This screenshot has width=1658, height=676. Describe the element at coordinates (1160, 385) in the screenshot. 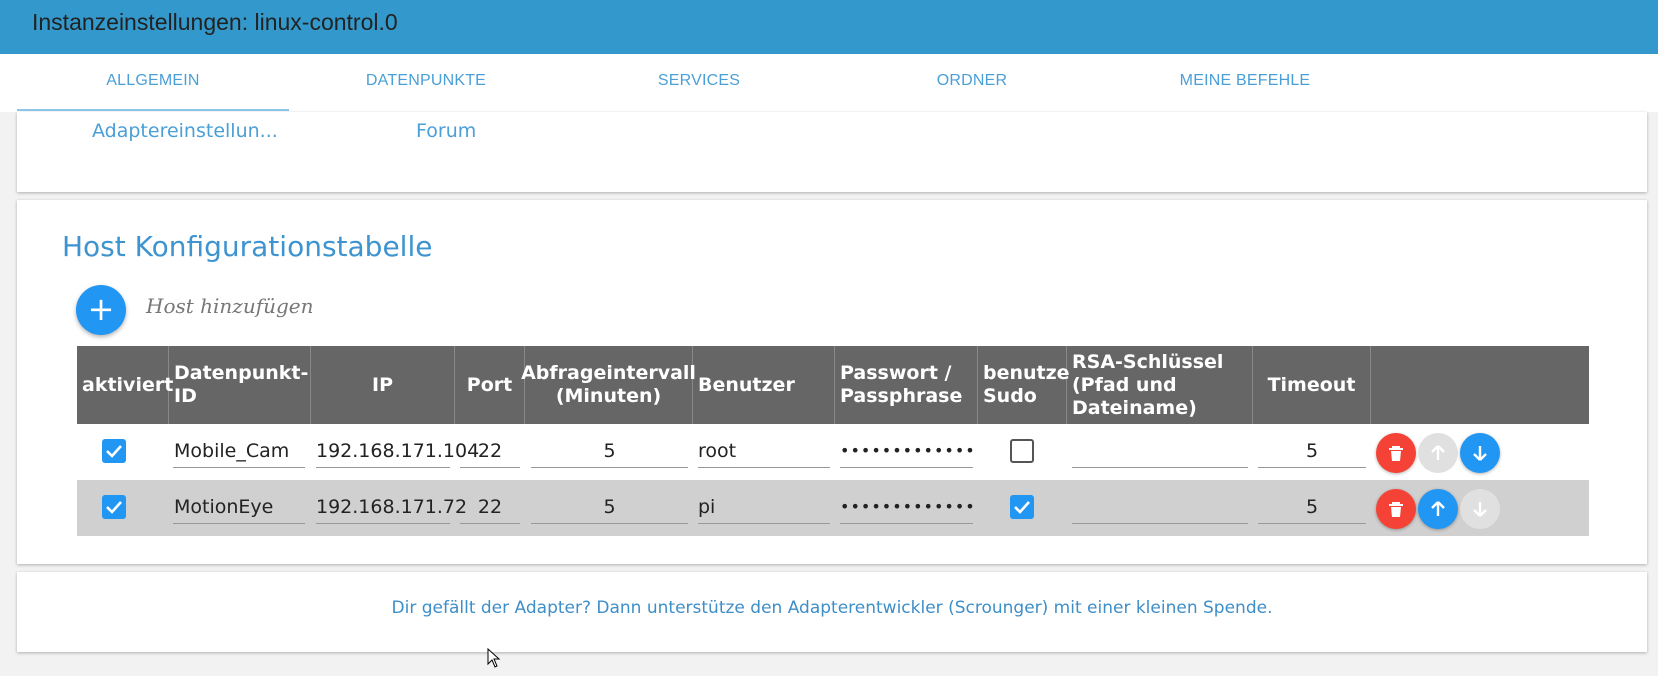

I see `col-rsa: RSA-Schlüssel (Pfad und Dateiname)` at that location.